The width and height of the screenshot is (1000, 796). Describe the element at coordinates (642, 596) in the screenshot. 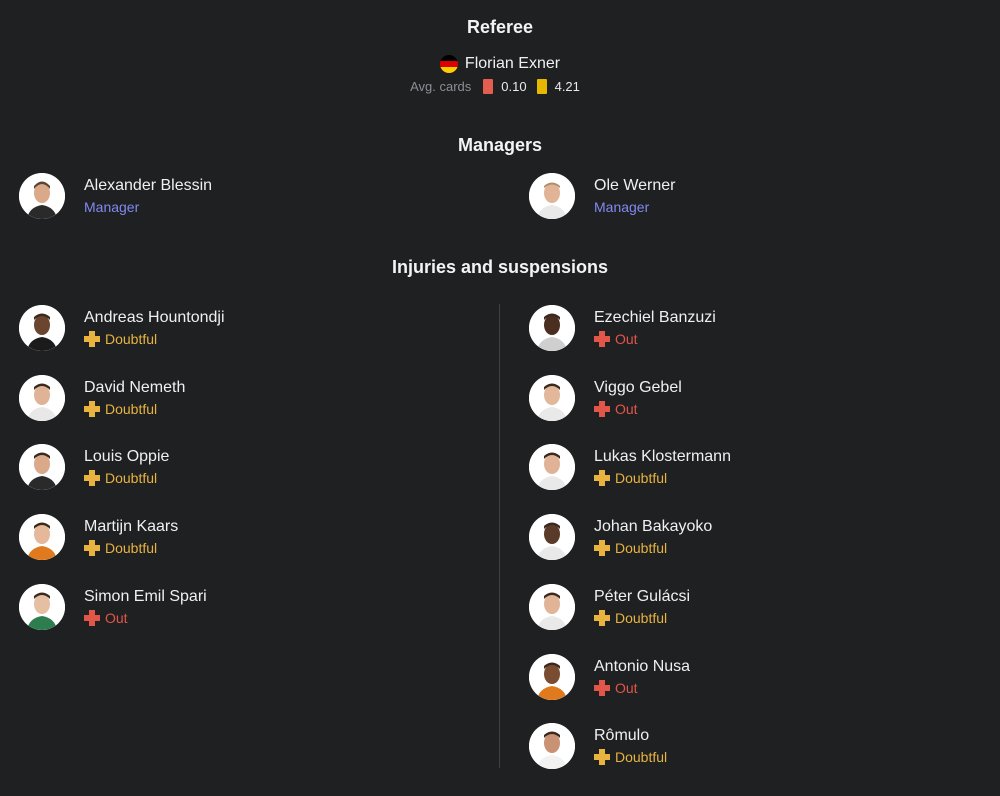

I see `player-name: Péter Gulácsi` at that location.